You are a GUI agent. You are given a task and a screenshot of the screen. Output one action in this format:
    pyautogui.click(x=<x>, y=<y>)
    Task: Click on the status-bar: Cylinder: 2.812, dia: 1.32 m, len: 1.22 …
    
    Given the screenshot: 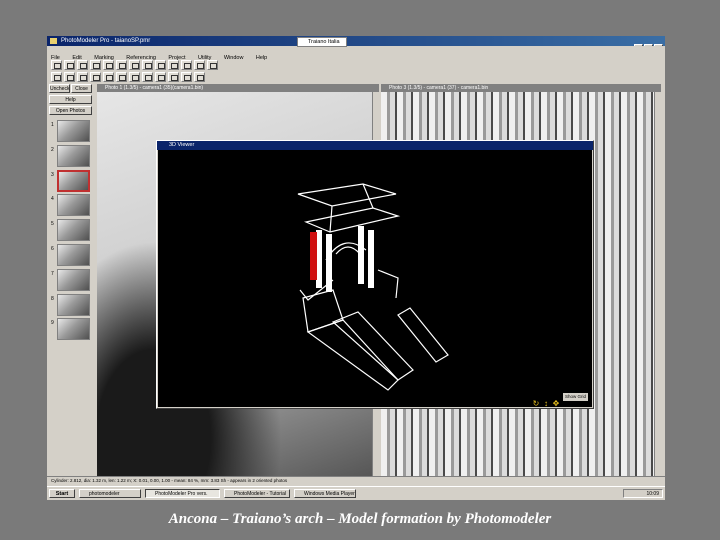 What is the action you would take?
    pyautogui.click(x=356, y=480)
    